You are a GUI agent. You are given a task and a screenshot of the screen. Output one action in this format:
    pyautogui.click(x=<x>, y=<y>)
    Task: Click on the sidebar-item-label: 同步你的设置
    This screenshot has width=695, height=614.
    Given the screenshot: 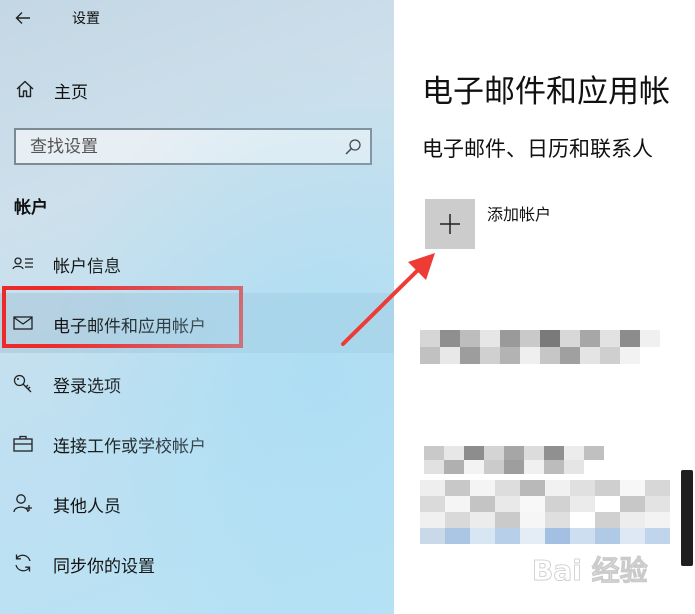 What is the action you would take?
    pyautogui.click(x=104, y=567)
    